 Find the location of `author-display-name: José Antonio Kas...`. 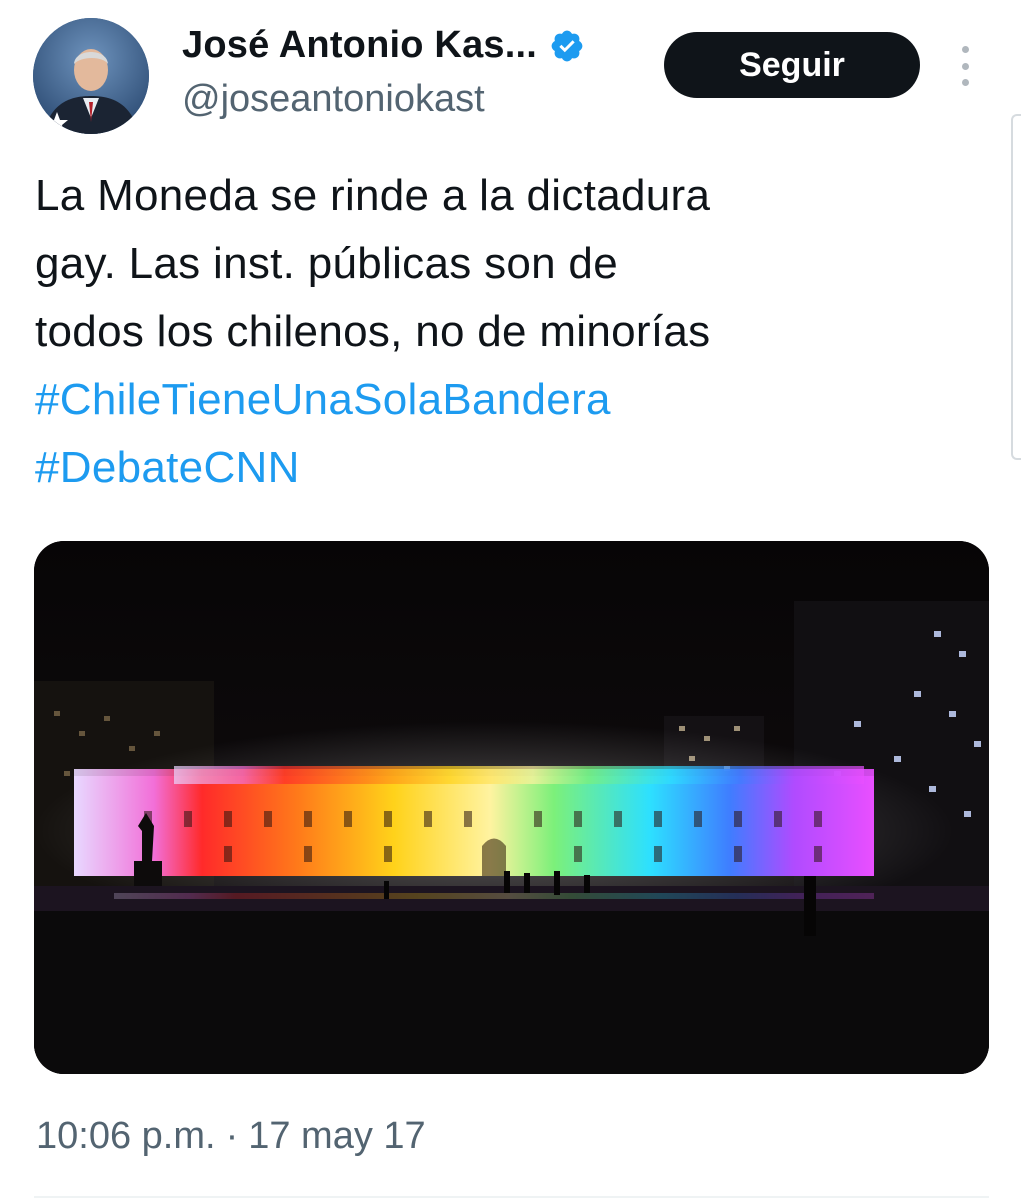

author-display-name: José Antonio Kas... is located at coordinates (359, 45).